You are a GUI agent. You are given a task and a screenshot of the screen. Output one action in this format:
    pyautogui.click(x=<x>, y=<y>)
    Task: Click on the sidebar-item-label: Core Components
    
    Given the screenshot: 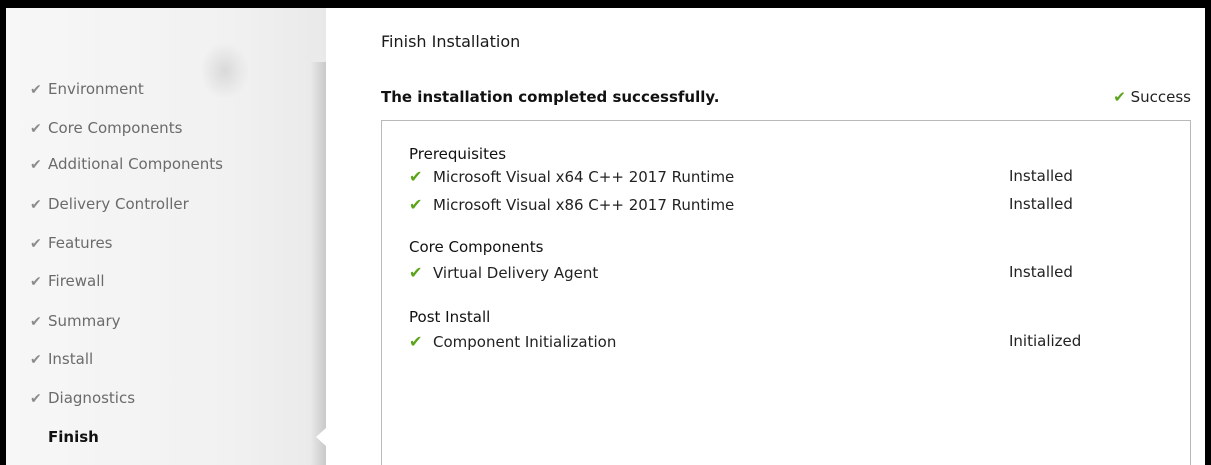 What is the action you would take?
    pyautogui.click(x=115, y=128)
    